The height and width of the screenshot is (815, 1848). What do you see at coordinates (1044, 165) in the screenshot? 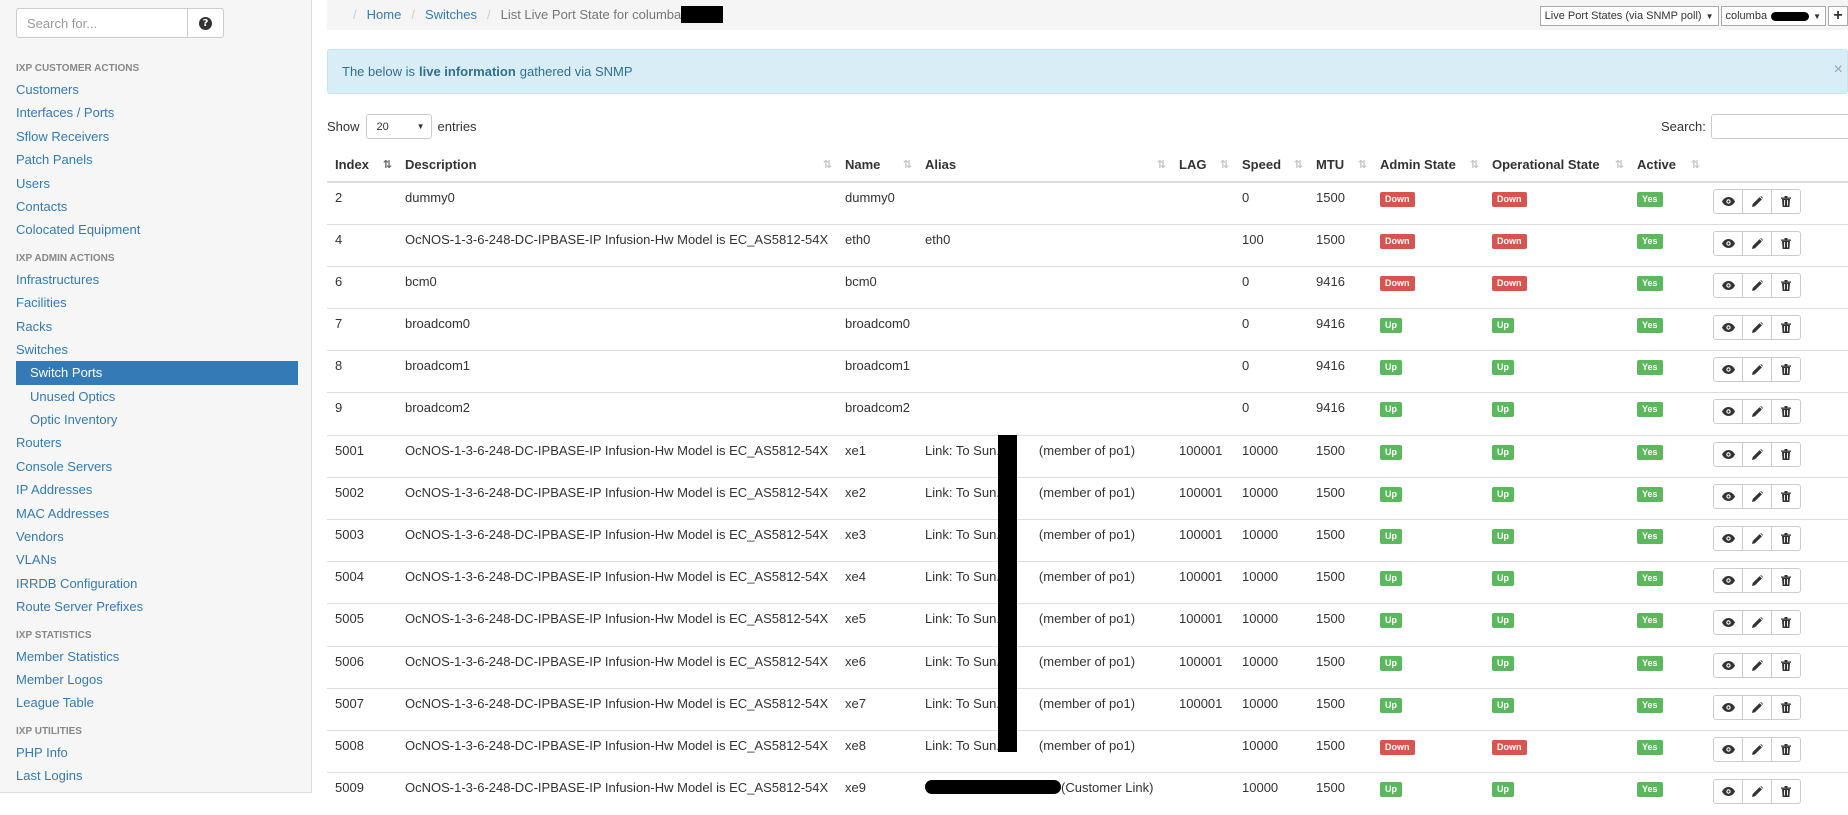
I see `column-header-alias: Alias ⇅` at bounding box center [1044, 165].